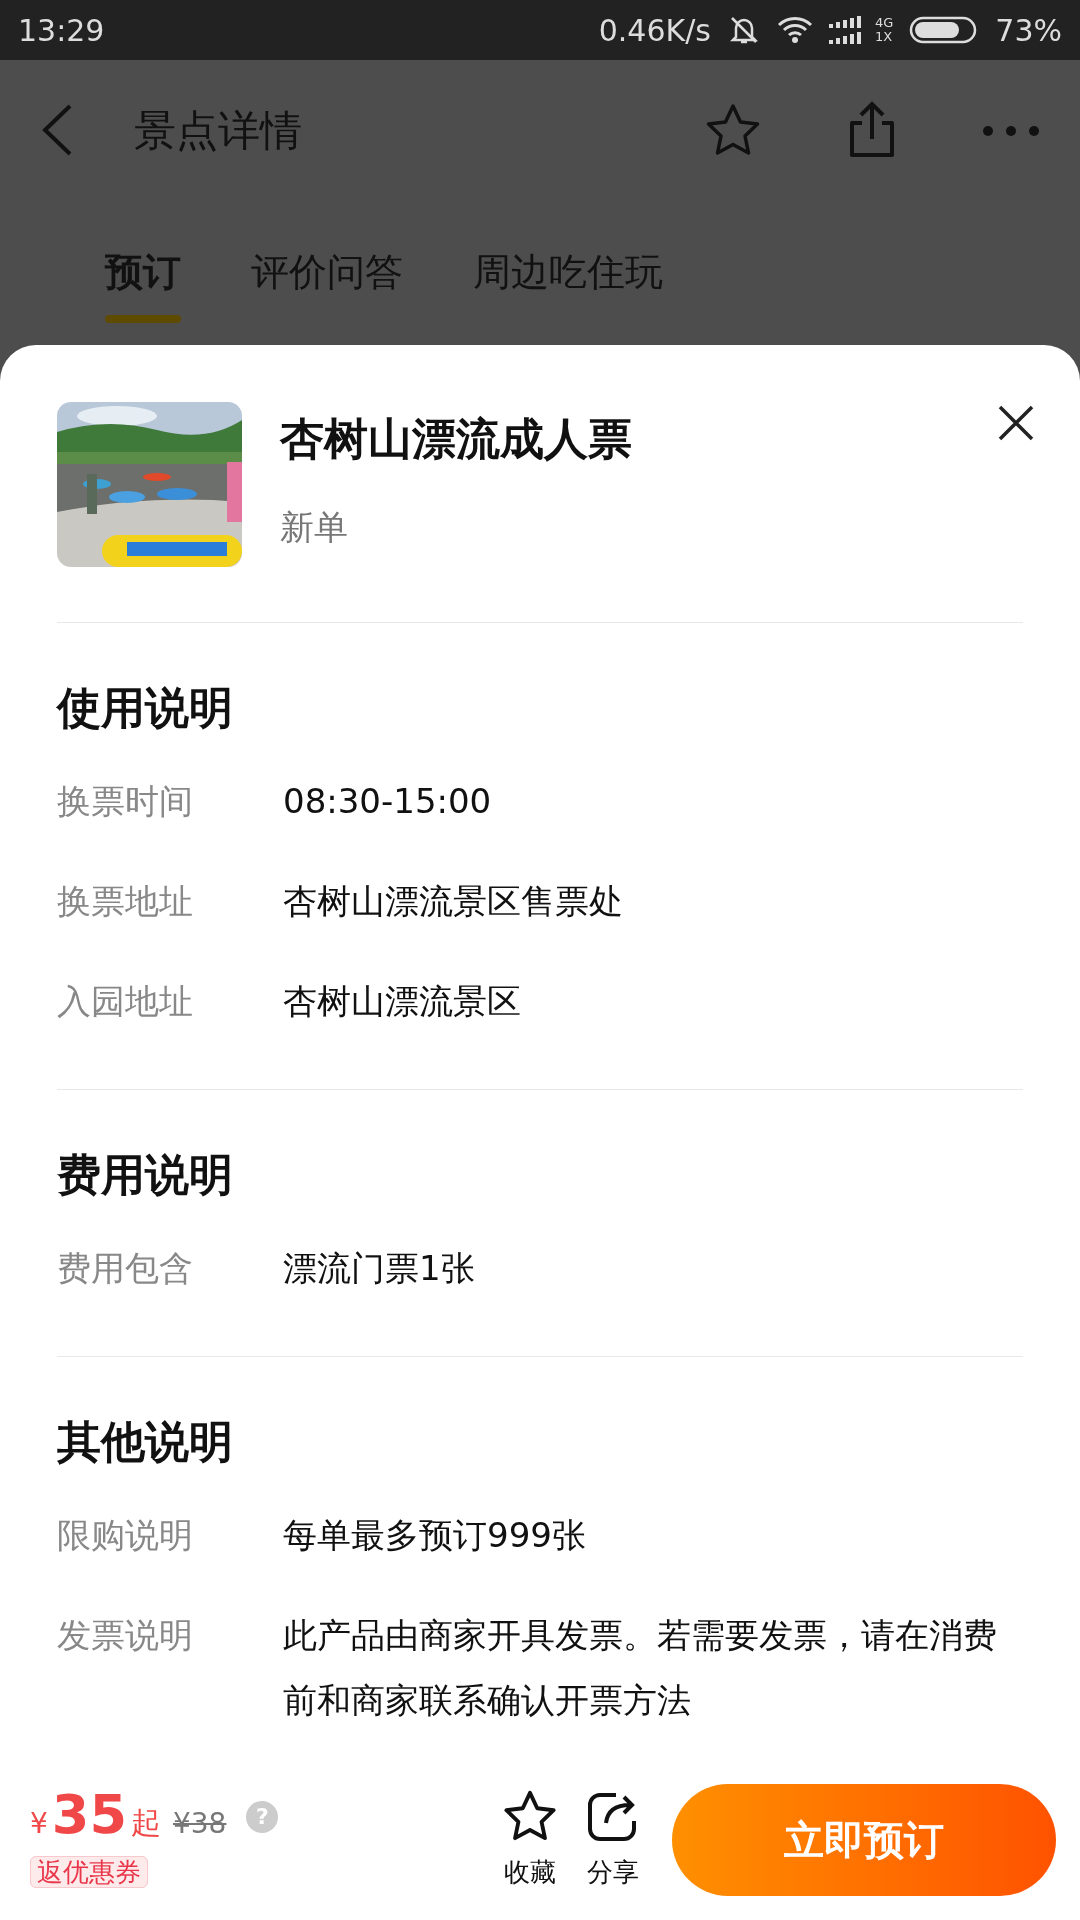  Describe the element at coordinates (145, 1442) in the screenshot. I see `section-heading: 其他说明` at that location.